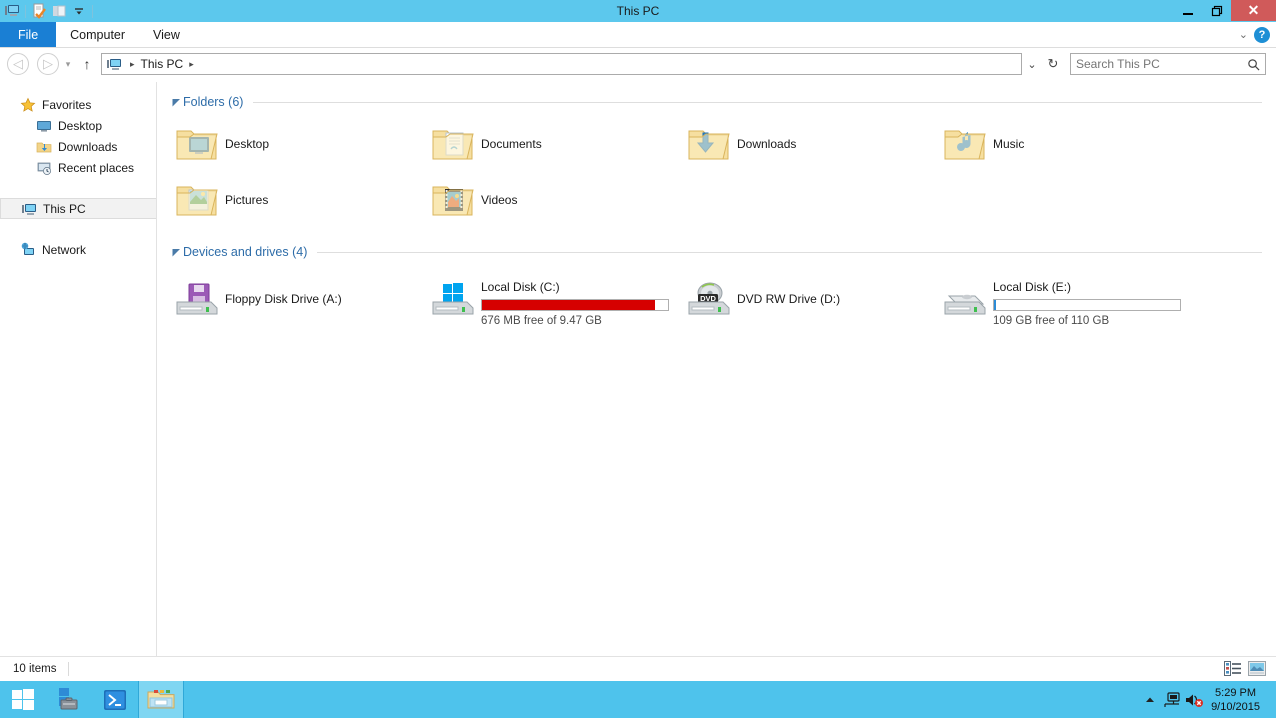 The height and width of the screenshot is (718, 1276). I want to click on taskbar: 5:29 PM 9/10/2015, so click(638, 699).